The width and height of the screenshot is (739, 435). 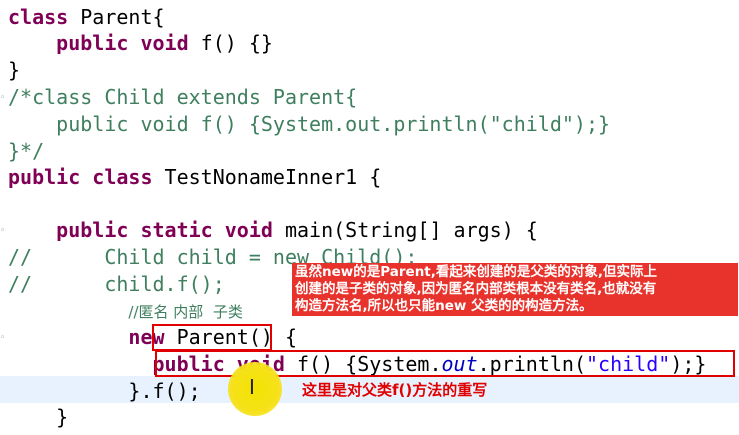 I want to click on comment-text: //匿名 内部 子类, so click(x=185, y=312).